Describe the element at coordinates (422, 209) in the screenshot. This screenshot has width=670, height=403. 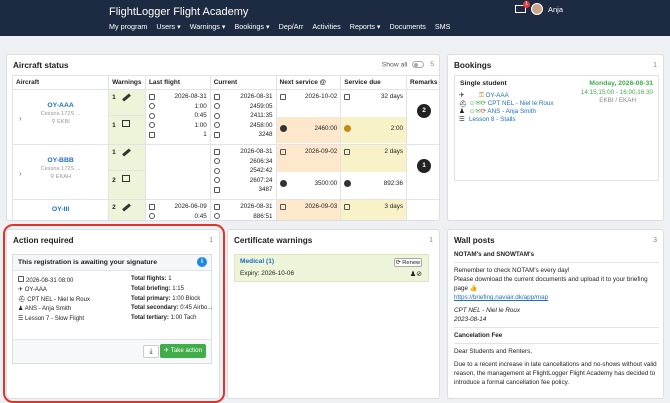
I see `remarks-cell` at that location.